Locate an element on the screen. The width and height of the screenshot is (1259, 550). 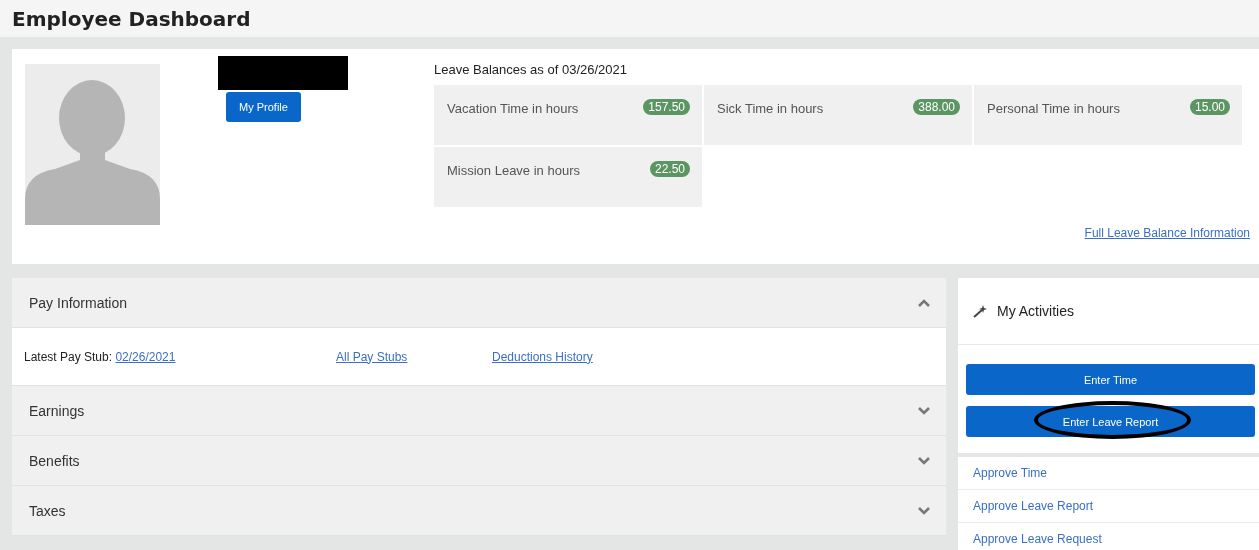
page-title: Employee Dashboard is located at coordinates (131, 18).